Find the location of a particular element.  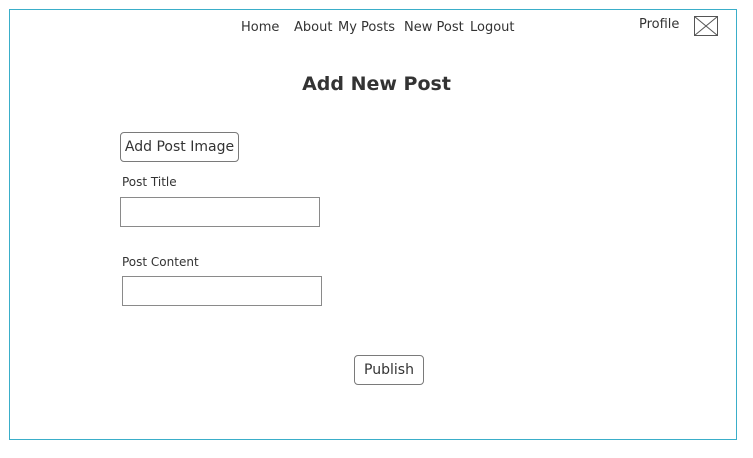

add-post-image-button: Add Post Image is located at coordinates (179, 147).